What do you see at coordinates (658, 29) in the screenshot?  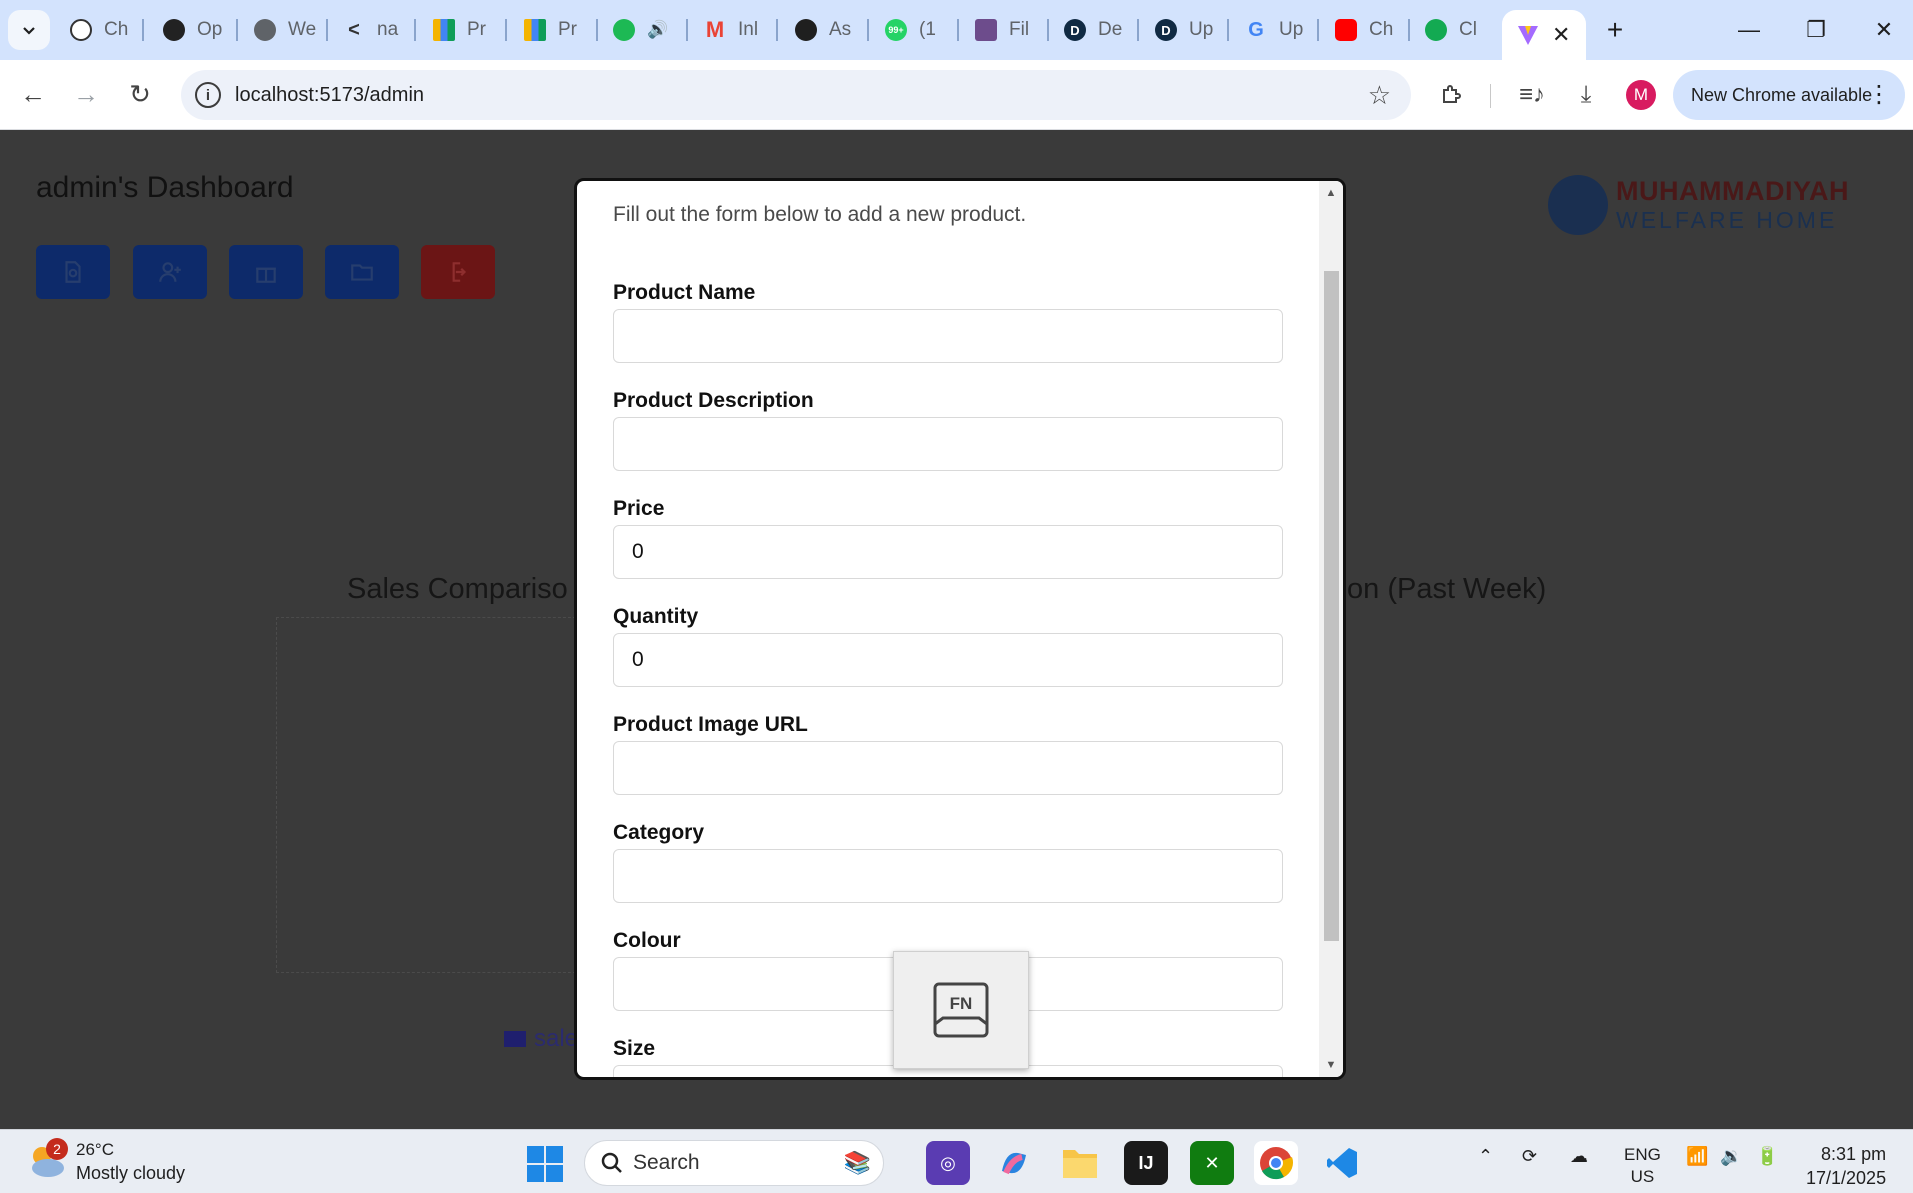 I see `speaker-icon: 🔊` at bounding box center [658, 29].